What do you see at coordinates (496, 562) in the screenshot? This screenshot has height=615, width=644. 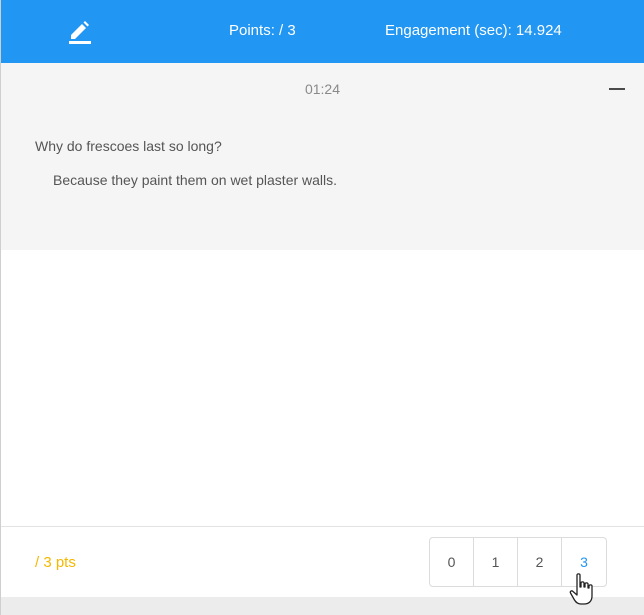 I see `score-button-1: 1` at bounding box center [496, 562].